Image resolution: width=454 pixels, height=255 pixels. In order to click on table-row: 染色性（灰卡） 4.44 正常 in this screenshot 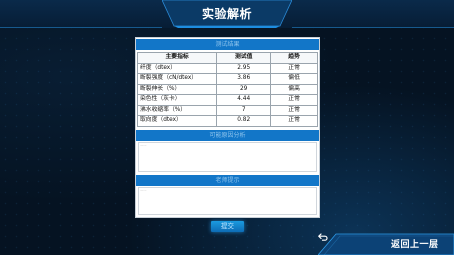, I will do `click(227, 100)`.